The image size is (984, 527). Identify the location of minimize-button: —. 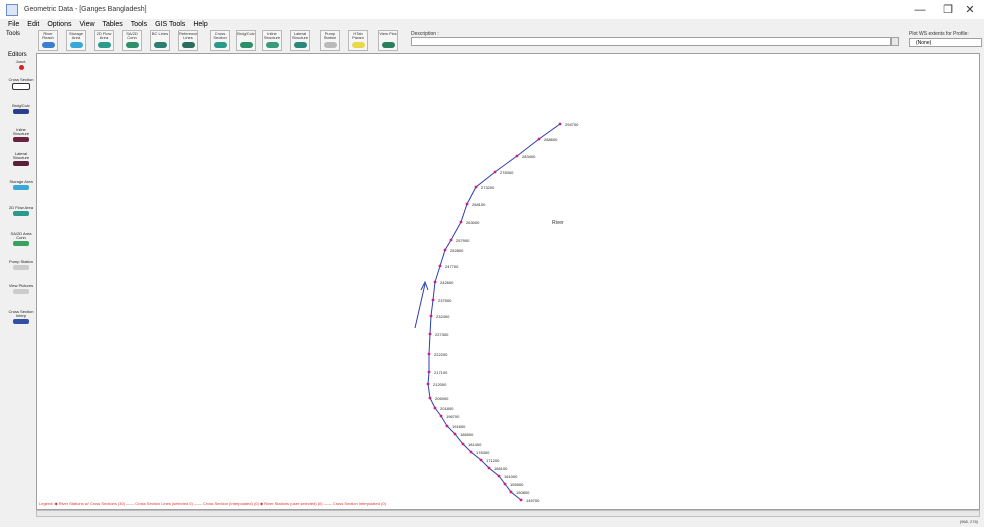
(920, 9).